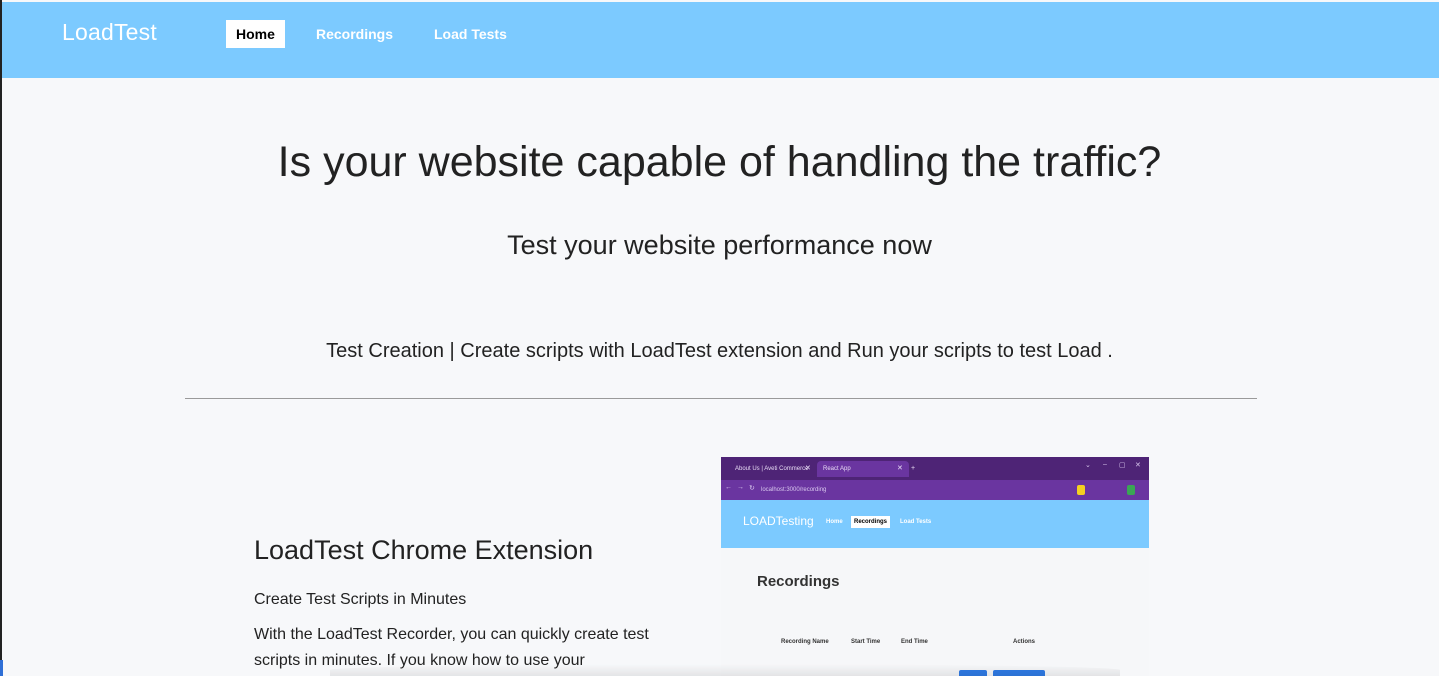 Image resolution: width=1439 pixels, height=676 pixels. What do you see at coordinates (255, 34) in the screenshot?
I see `nav-home: Home` at bounding box center [255, 34].